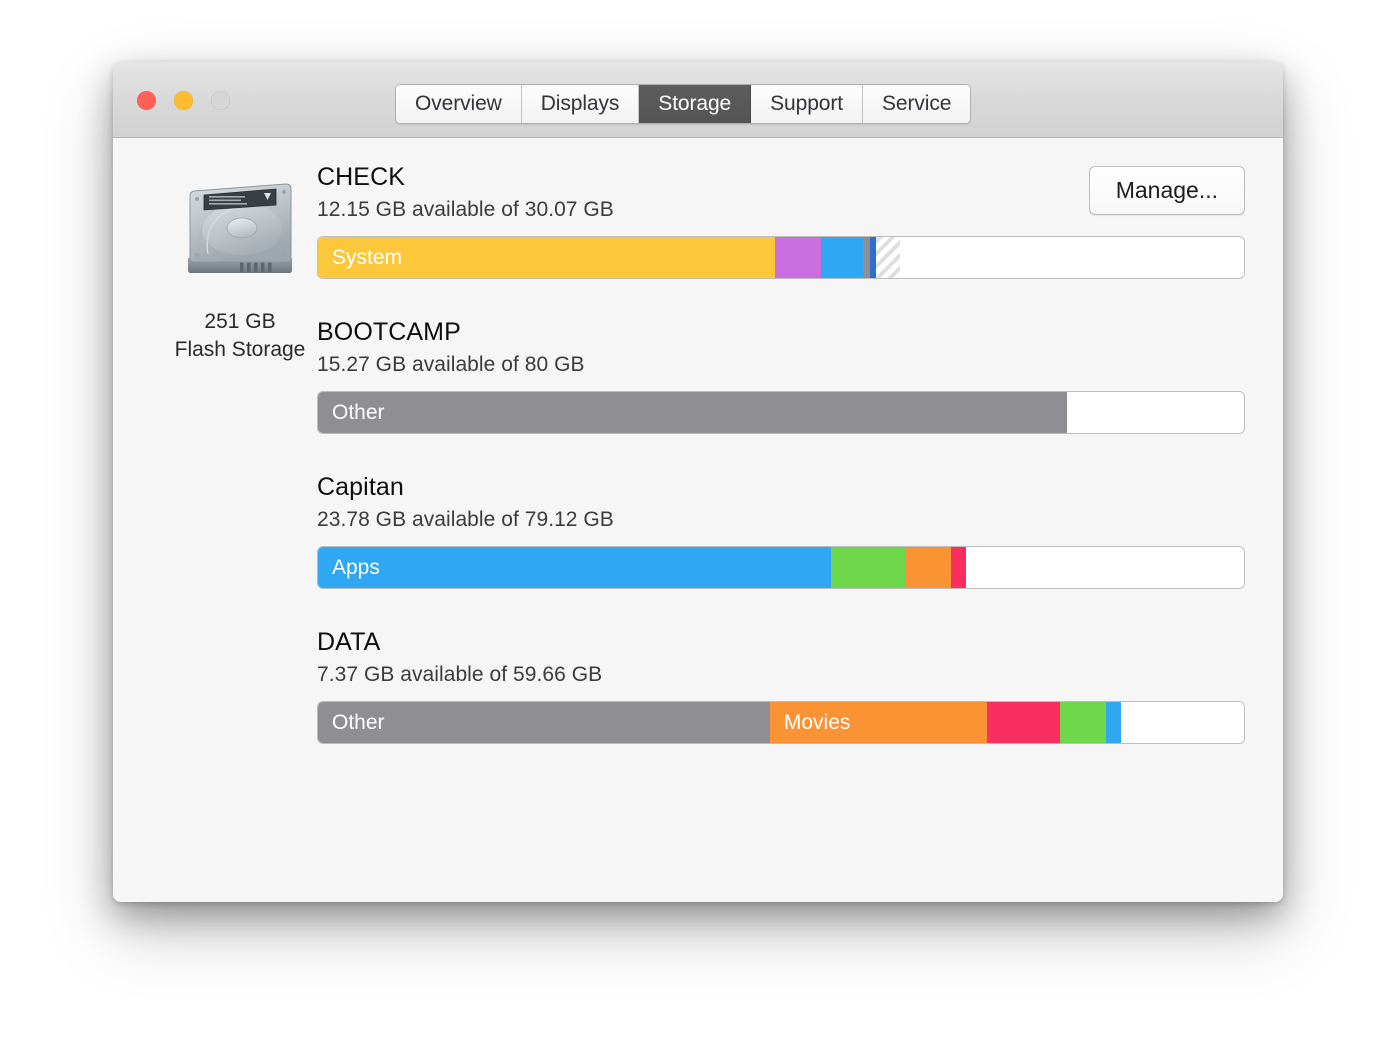  I want to click on tab-support: Support, so click(807, 104).